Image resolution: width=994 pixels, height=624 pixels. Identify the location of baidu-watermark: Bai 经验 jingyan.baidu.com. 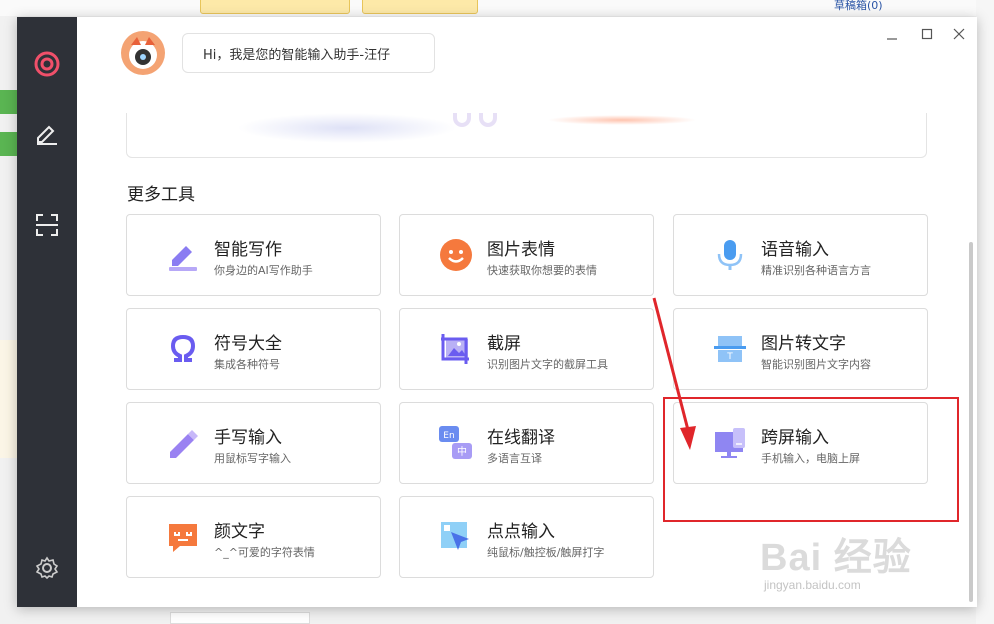
(865, 562).